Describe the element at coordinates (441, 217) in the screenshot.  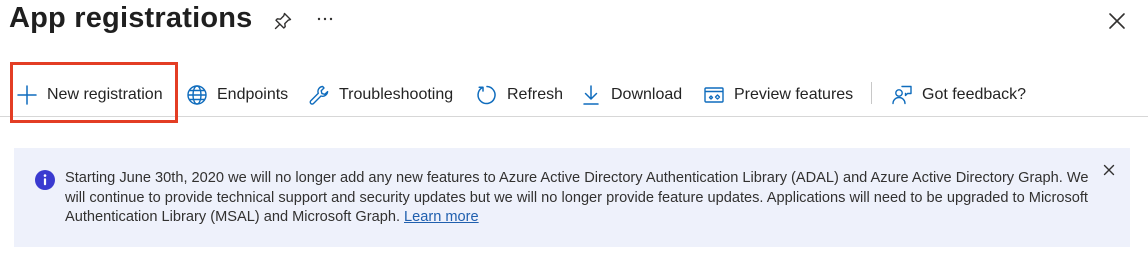
I see `learn-more-link: Learn more` at that location.